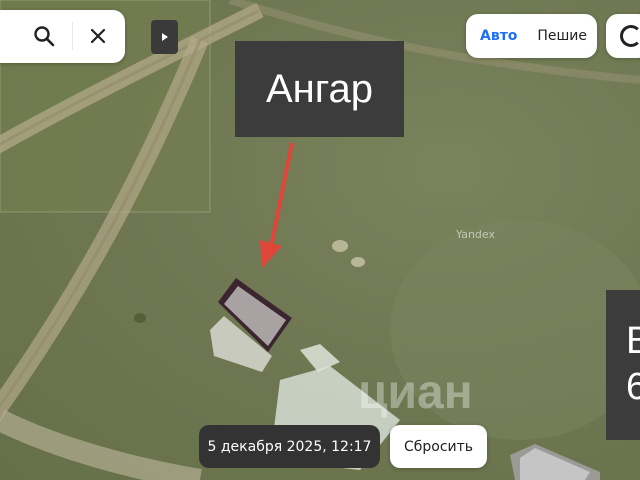 The height and width of the screenshot is (480, 640). I want to click on side-annotation-label: В 6, so click(623, 365).